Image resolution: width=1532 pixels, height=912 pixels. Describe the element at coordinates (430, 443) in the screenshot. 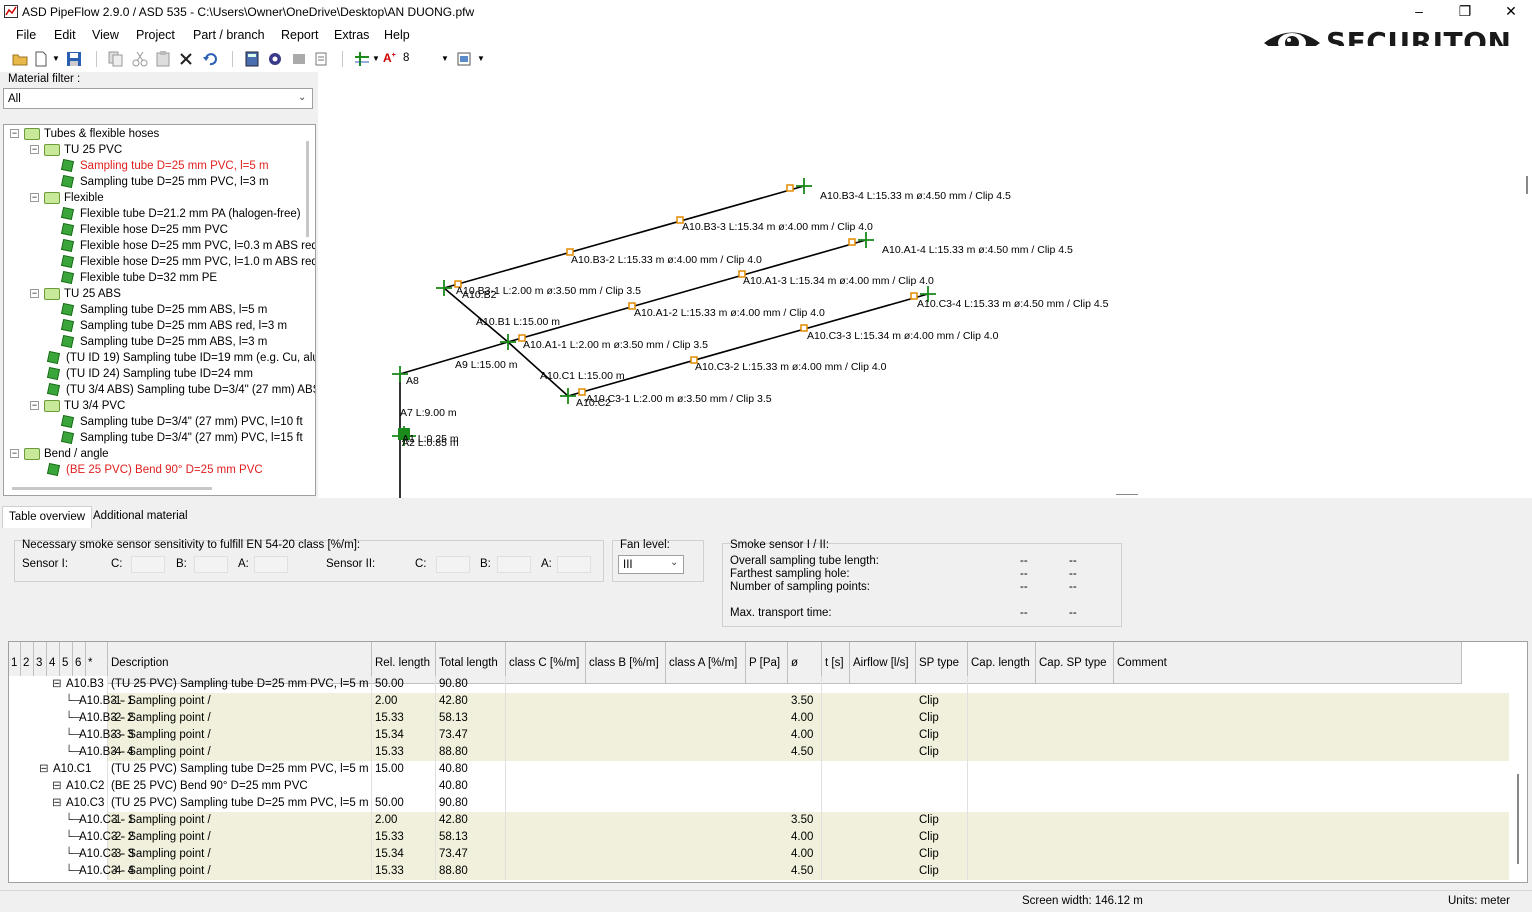

I see `diagram-label: A2 L:0.85 m` at that location.